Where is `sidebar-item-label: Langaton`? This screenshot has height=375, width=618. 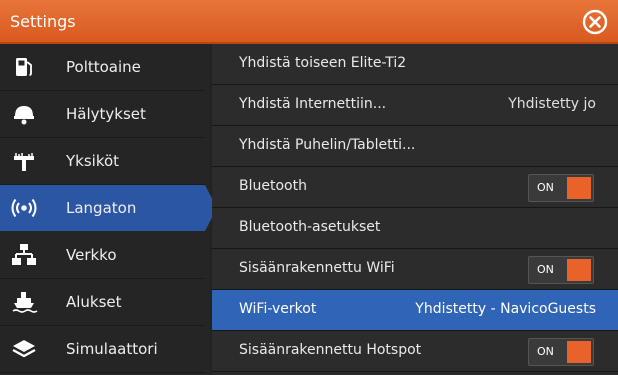
sidebar-item-label: Langaton is located at coordinates (101, 208).